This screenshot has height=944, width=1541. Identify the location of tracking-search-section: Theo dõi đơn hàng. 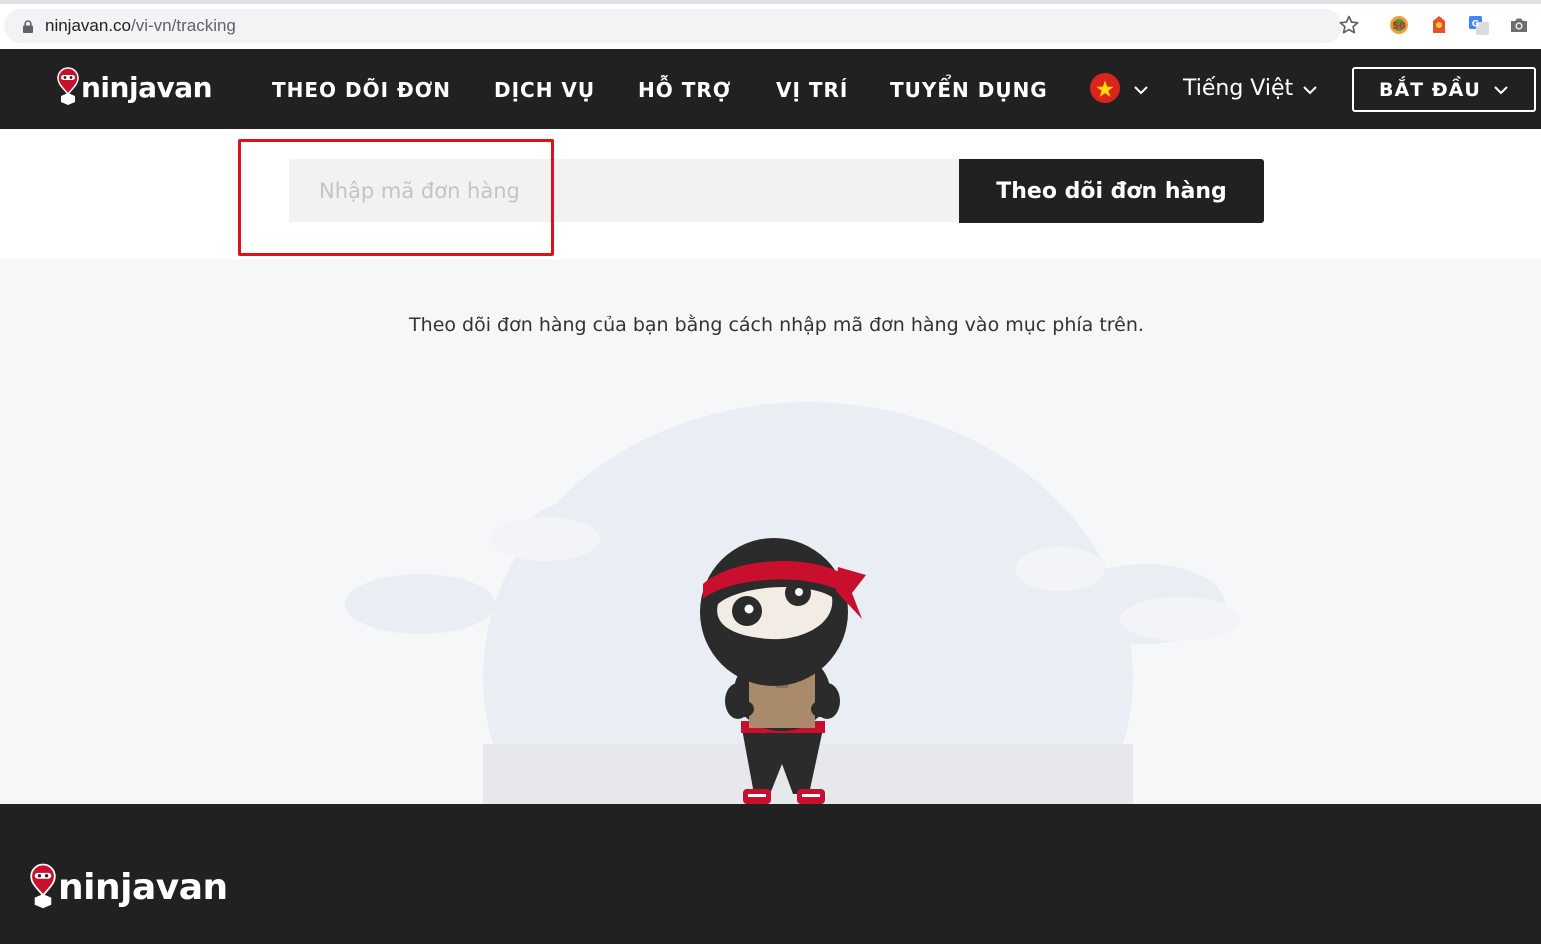
(770, 194).